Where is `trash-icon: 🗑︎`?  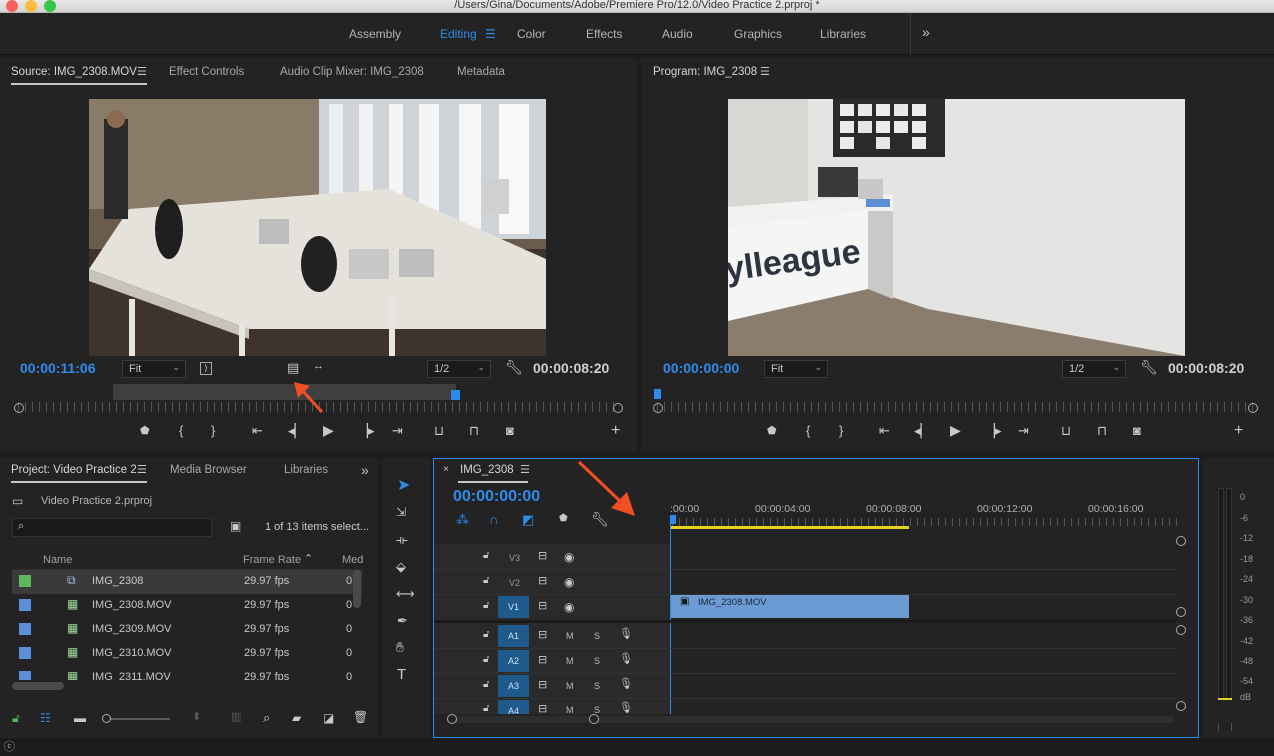
trash-icon: 🗑︎ is located at coordinates (360, 717).